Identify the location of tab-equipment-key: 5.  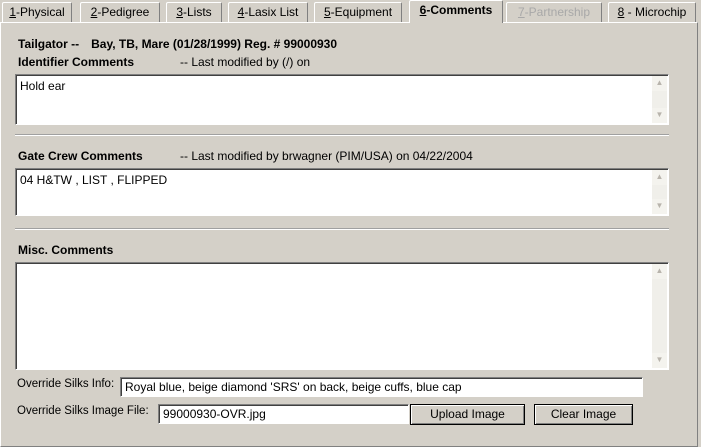
(327, 12).